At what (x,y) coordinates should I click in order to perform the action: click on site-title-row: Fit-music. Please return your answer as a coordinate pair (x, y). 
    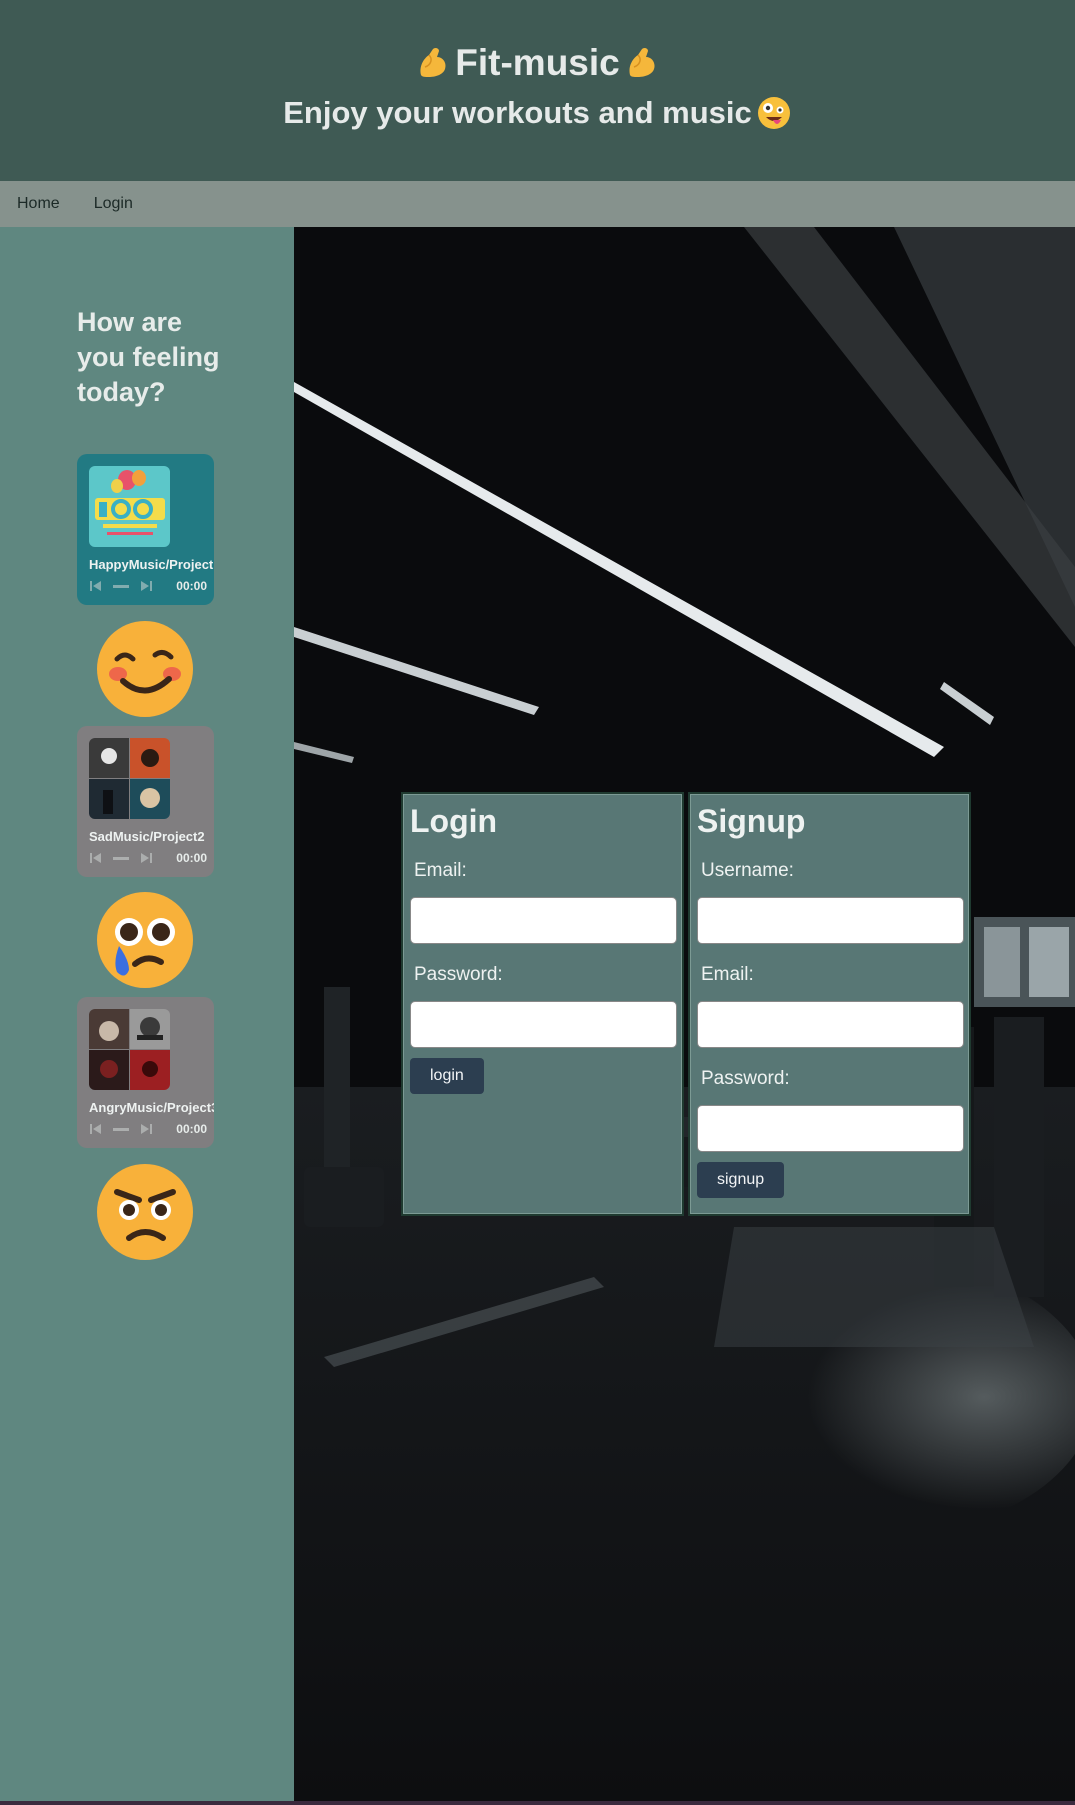
    Looking at the image, I should click on (537, 63).